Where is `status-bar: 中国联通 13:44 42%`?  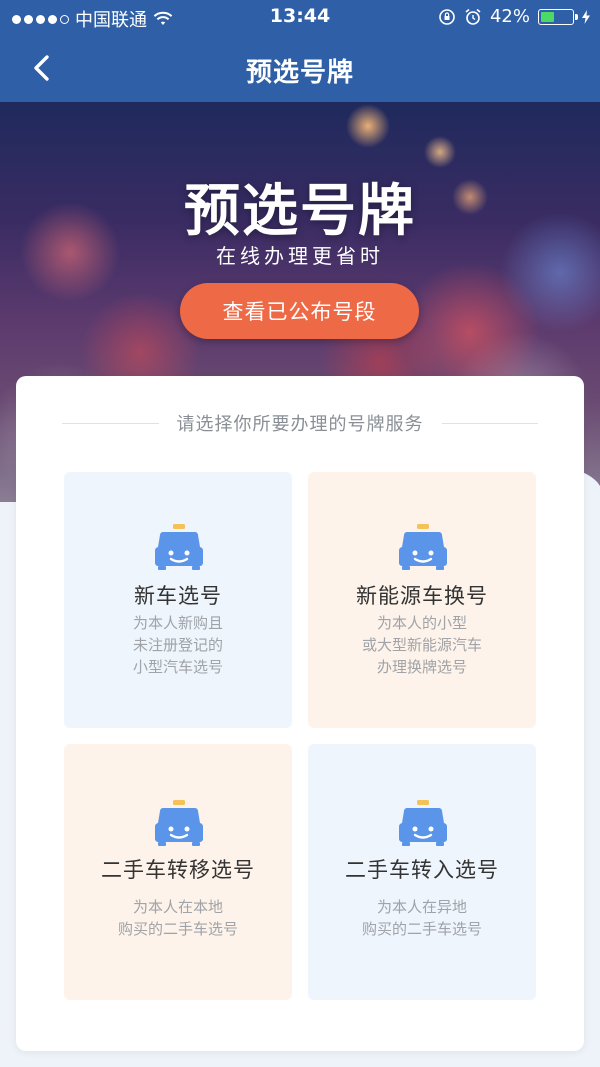 status-bar: 中国联通 13:44 42% is located at coordinates (300, 17).